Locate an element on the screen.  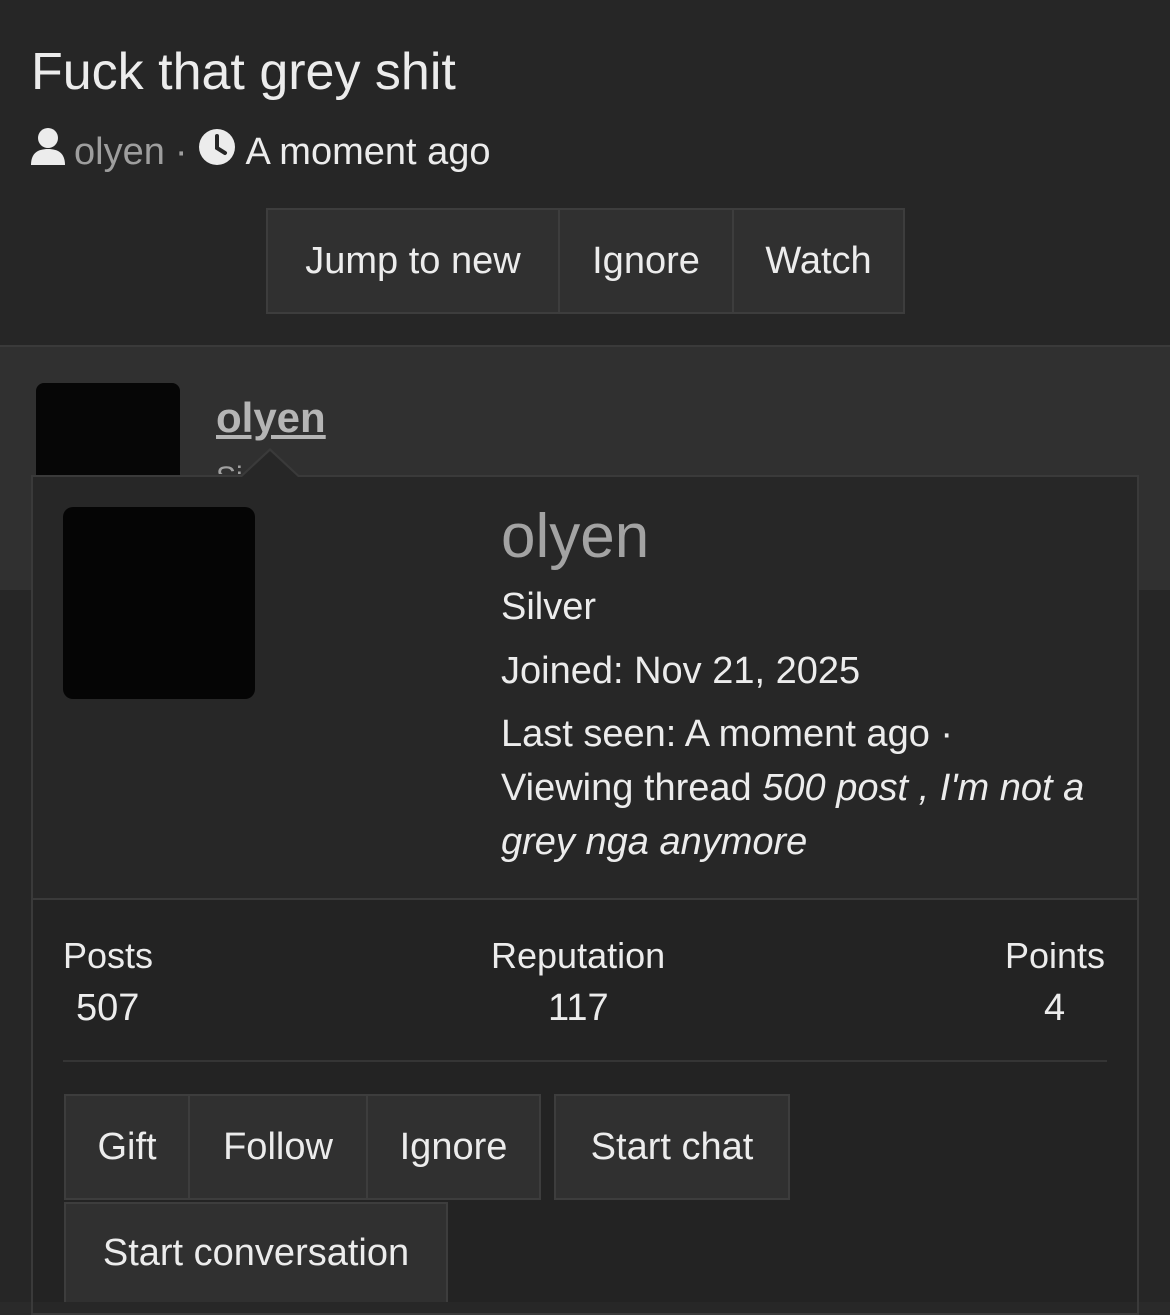
activity-prefix: Viewing thread is located at coordinates (632, 788).